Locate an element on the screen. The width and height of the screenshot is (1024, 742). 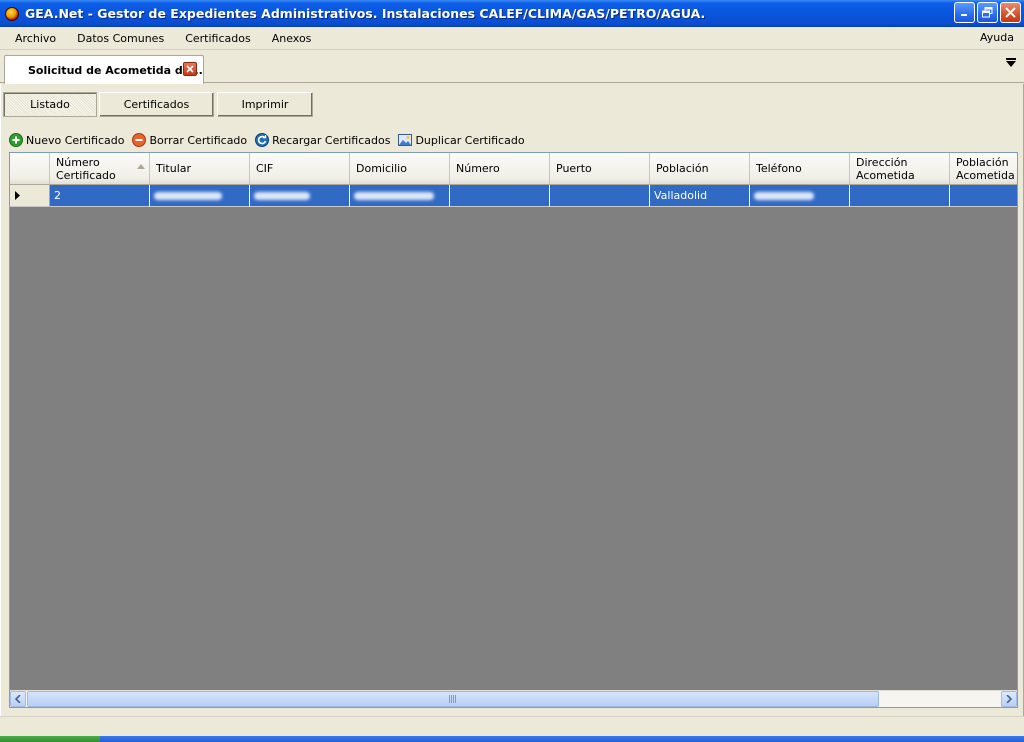
minimize-icon is located at coordinates (964, 15).